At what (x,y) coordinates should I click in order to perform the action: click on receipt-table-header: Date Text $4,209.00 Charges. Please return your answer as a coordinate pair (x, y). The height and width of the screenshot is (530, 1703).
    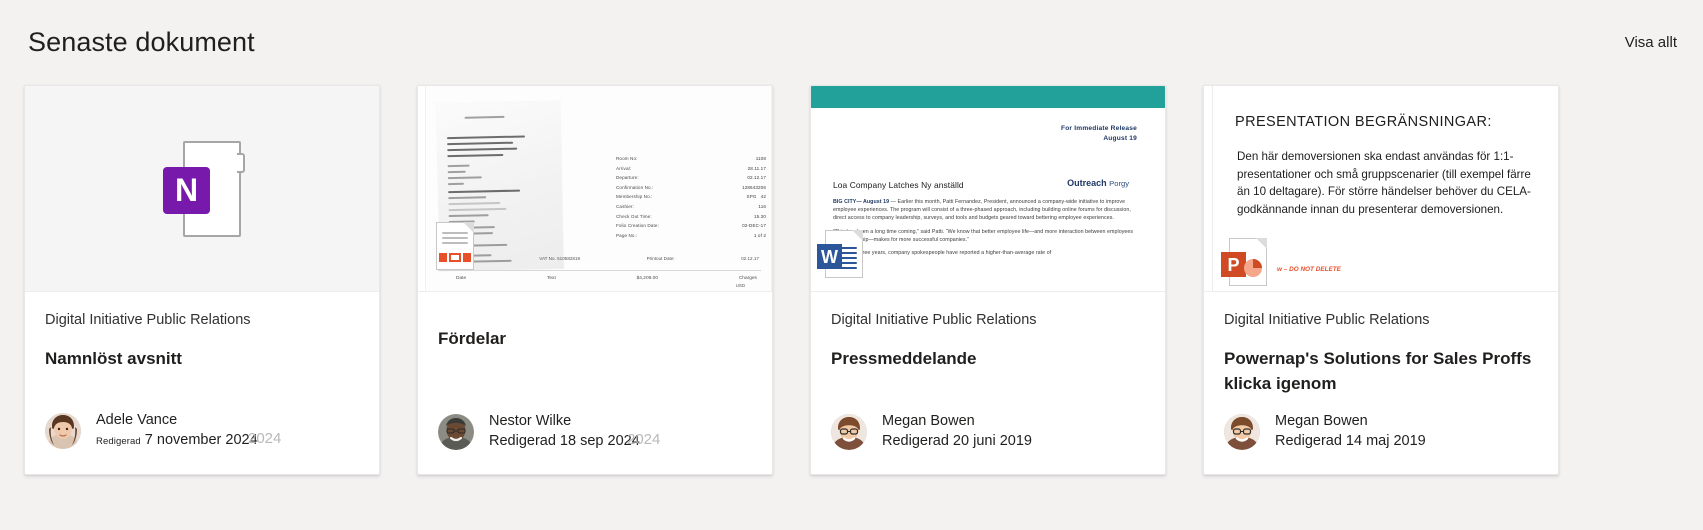
    Looking at the image, I should click on (606, 278).